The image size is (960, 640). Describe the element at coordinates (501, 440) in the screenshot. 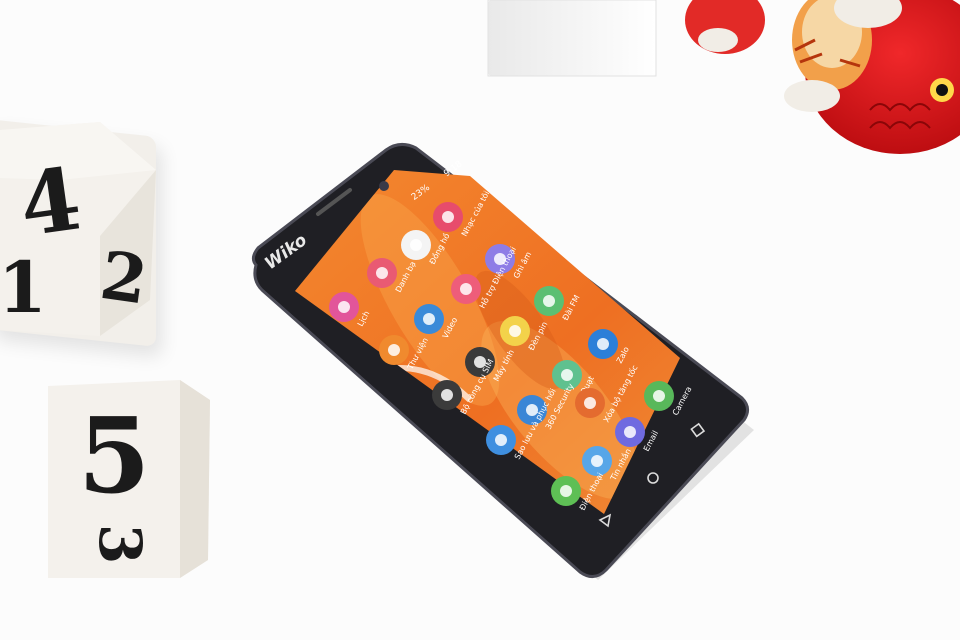

I see `refresh-icon-glyph` at that location.